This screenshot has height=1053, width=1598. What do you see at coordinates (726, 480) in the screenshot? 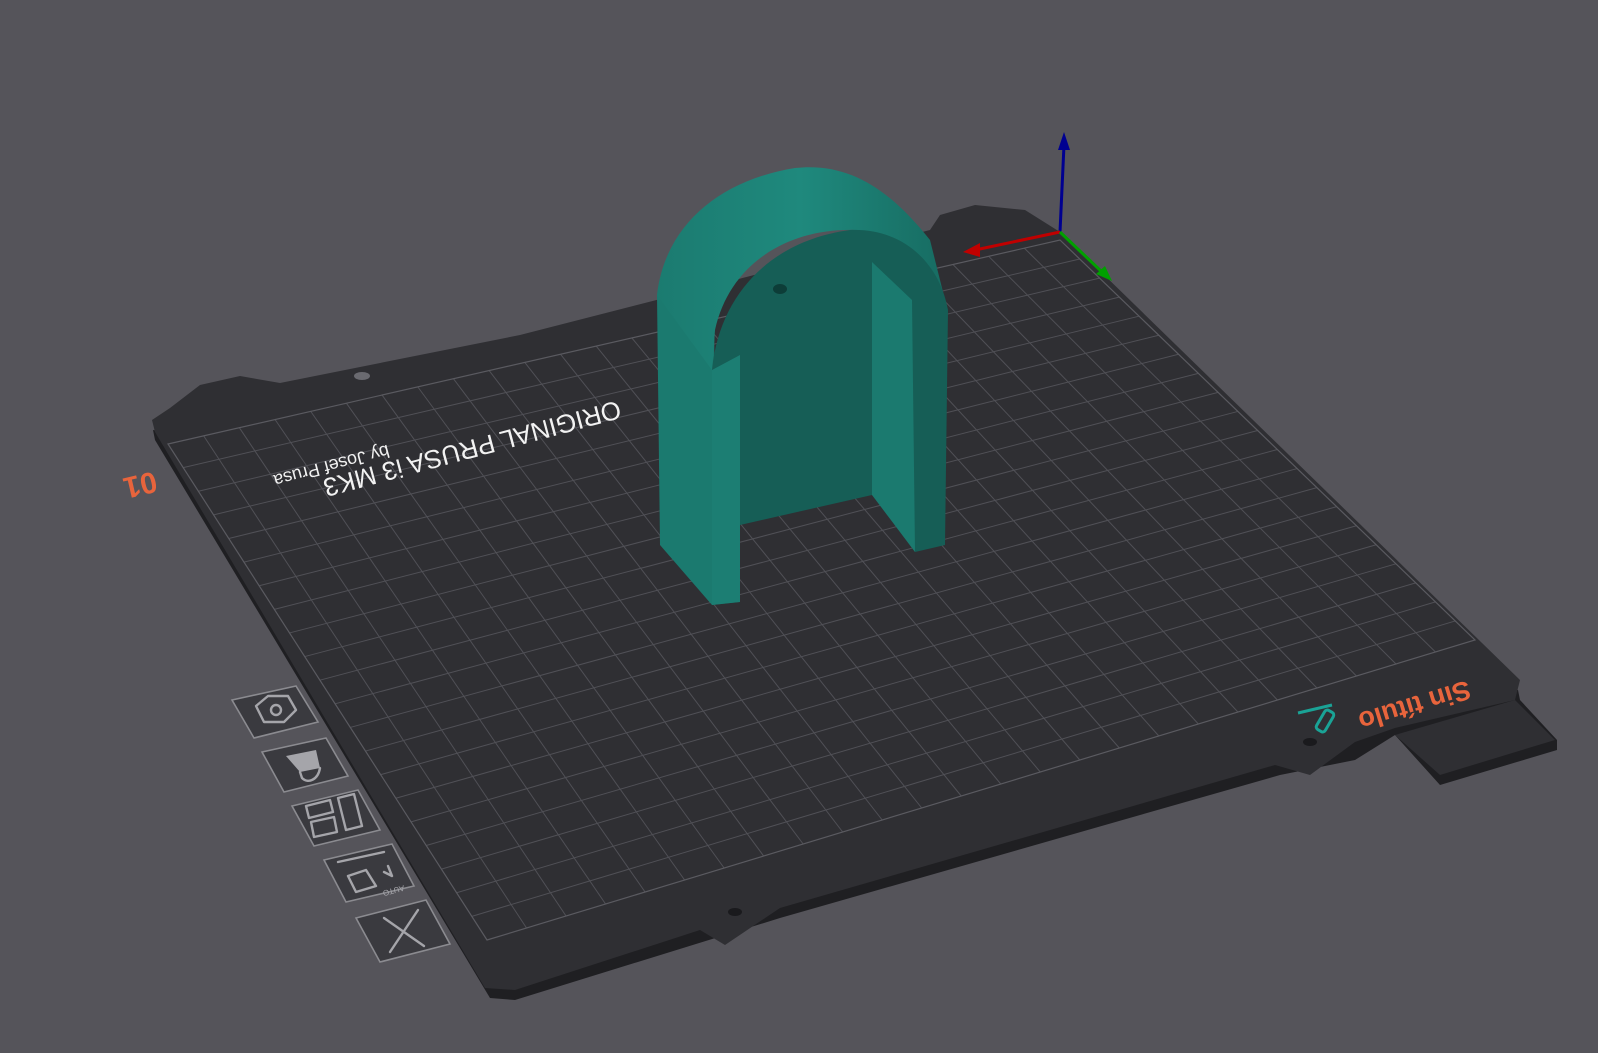
I see `model-left-leg` at bounding box center [726, 480].